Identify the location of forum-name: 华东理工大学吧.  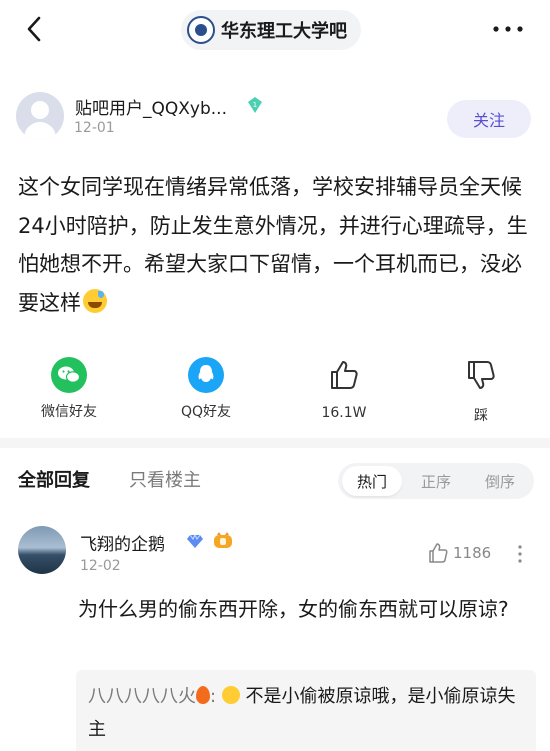
(284, 31).